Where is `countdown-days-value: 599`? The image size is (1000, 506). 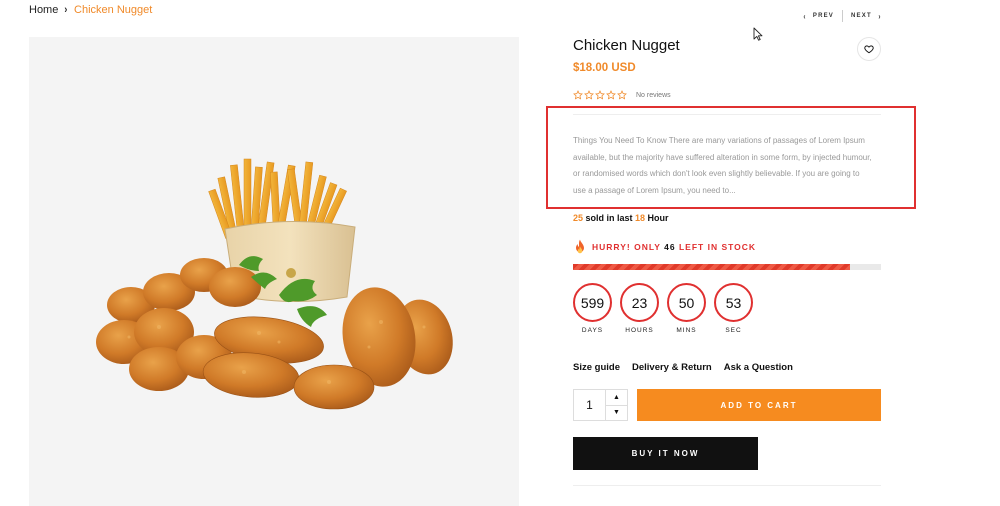
countdown-days-value: 599 is located at coordinates (592, 302).